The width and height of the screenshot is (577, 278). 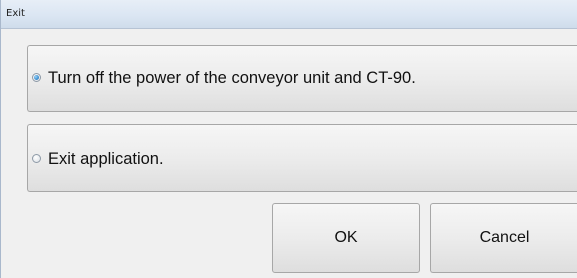 I want to click on cancel-button: Cancel, so click(x=503, y=238).